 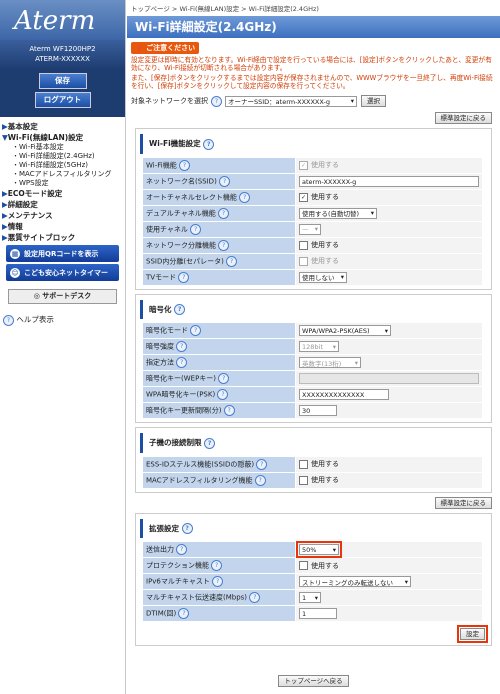 I want to click on table-row: ネットワーク分離機能 ? 使用する, so click(x=312, y=245).